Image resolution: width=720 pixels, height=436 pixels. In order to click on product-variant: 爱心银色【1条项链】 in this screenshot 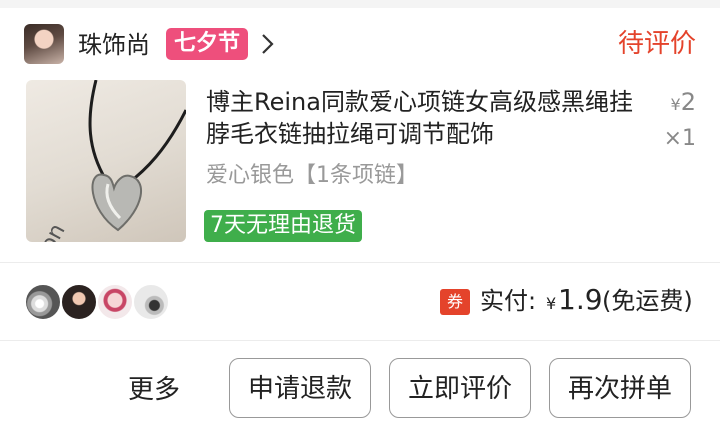, I will do `click(312, 175)`.